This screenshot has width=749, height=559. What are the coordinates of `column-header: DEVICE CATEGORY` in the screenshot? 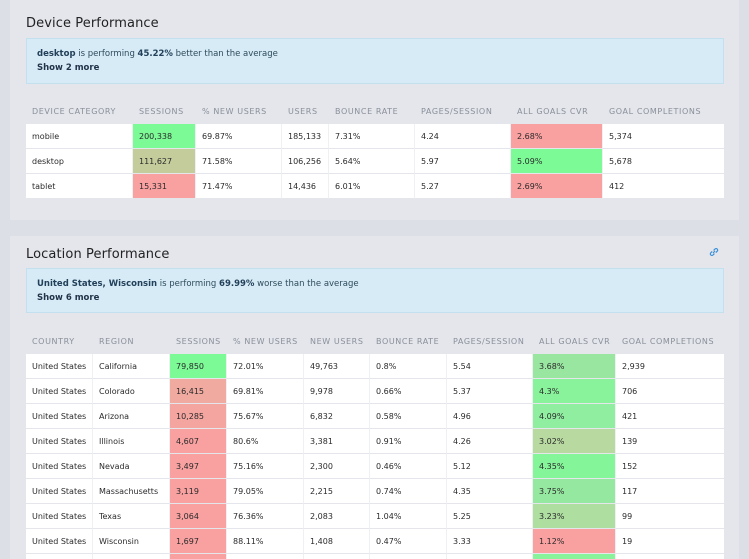 It's located at (79, 111).